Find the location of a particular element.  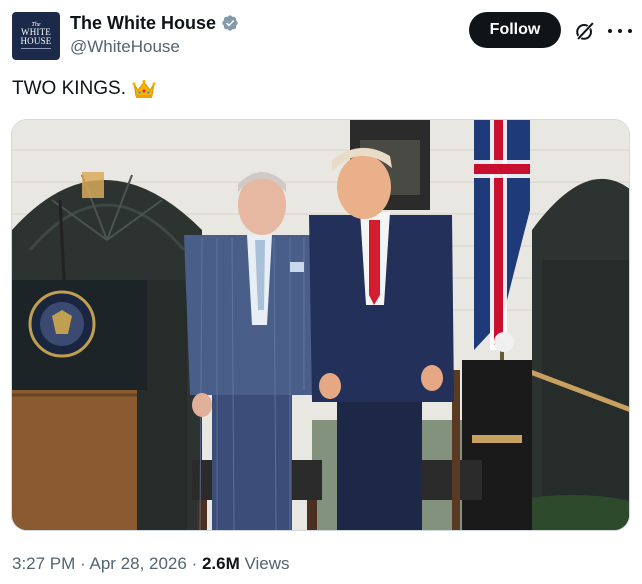

follow-button: Follow is located at coordinates (515, 30).